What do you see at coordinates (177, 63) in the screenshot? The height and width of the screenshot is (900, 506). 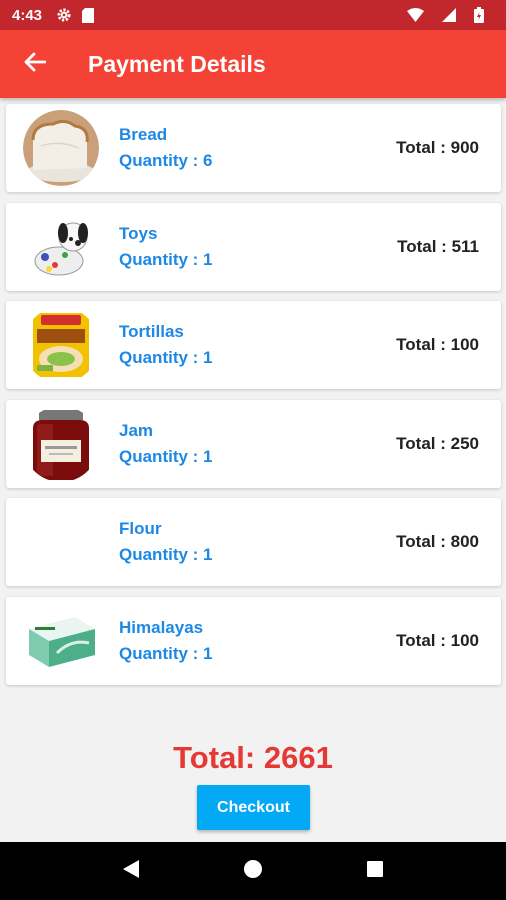 I see `page-title: Payment Details` at bounding box center [177, 63].